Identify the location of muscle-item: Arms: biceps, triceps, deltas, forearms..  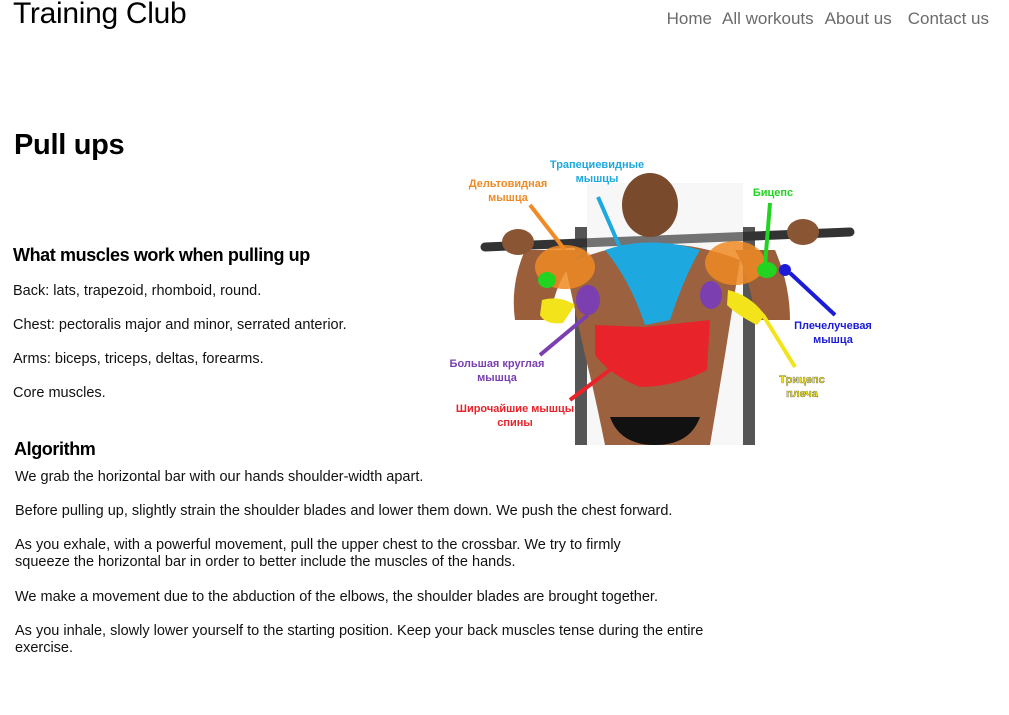
(138, 359).